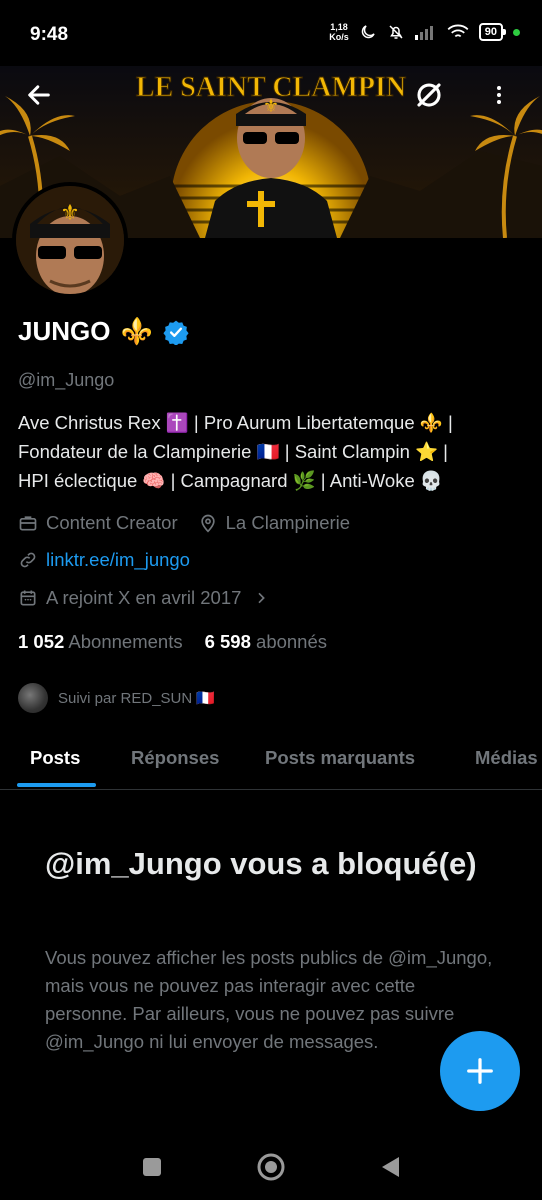  Describe the element at coordinates (66, 380) in the screenshot. I see `profile-handle: @im_Jungo` at that location.